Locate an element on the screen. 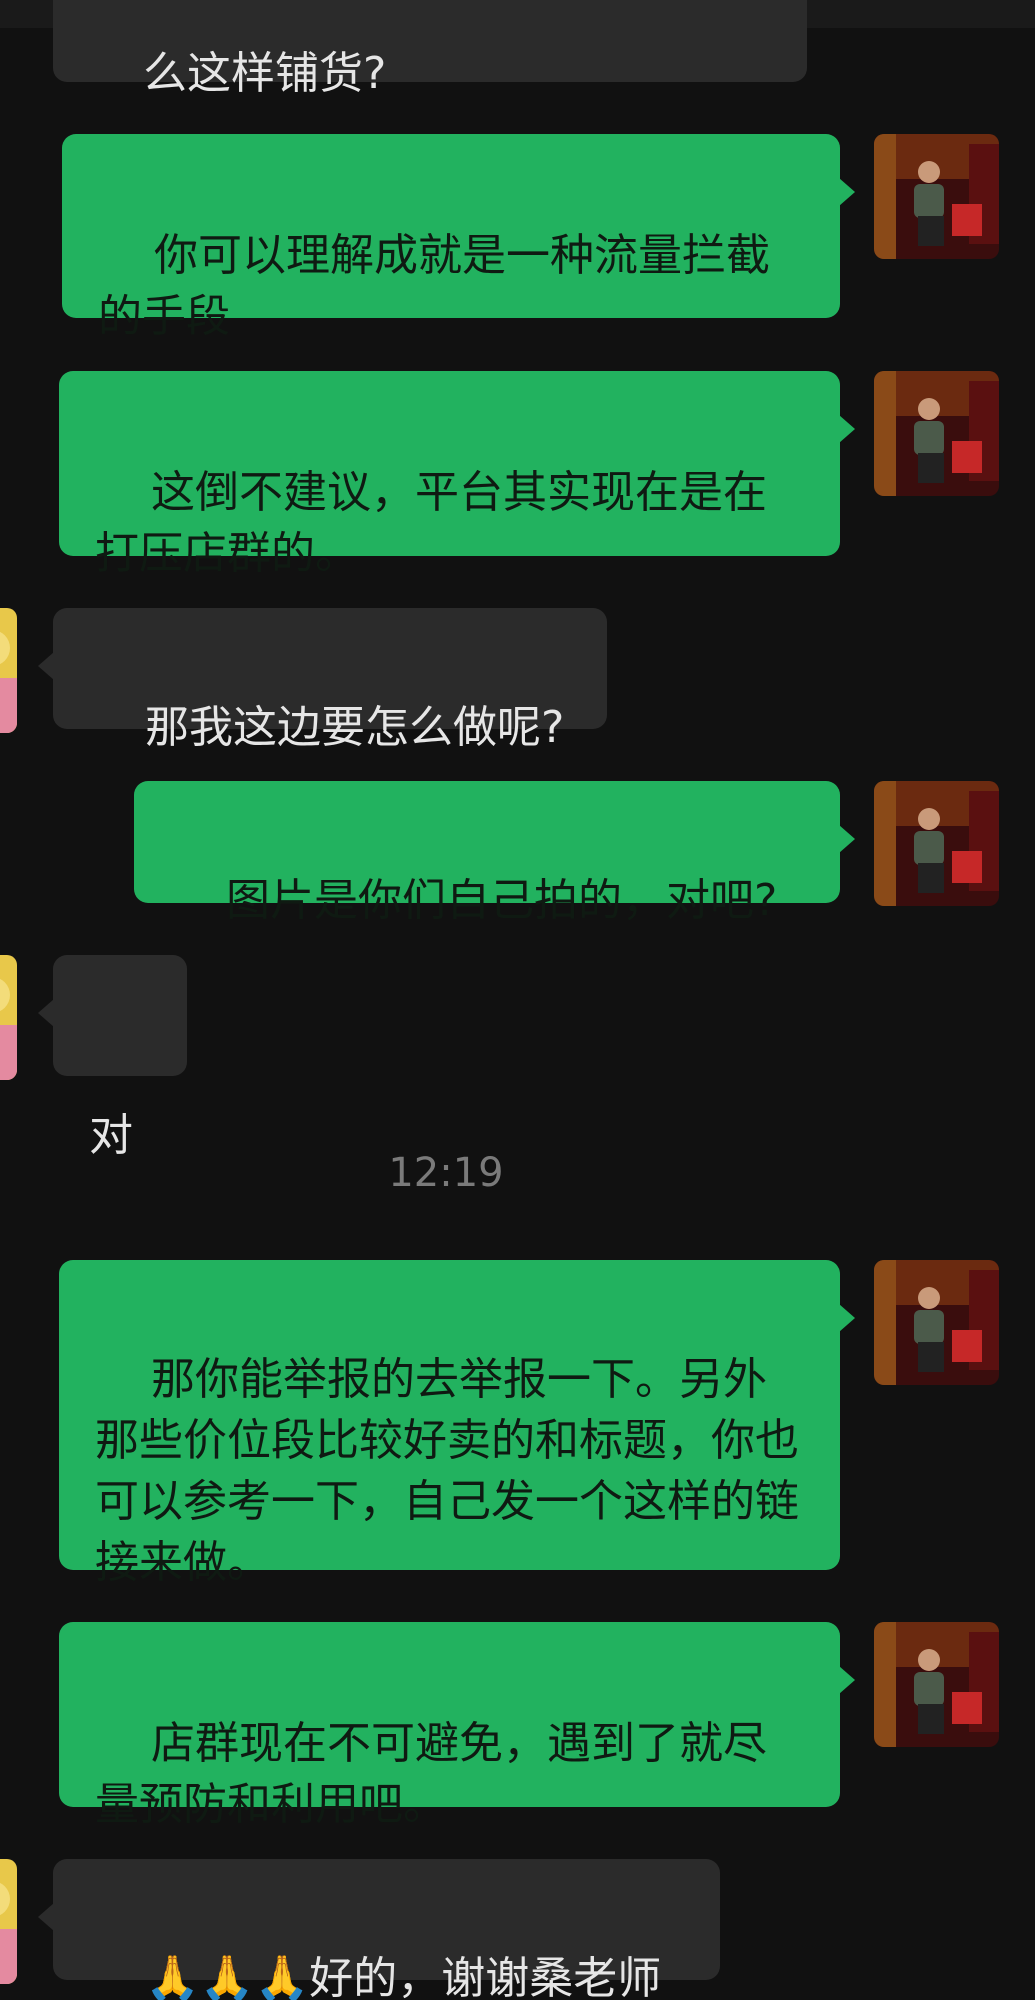 This screenshot has width=1035, height=2000. message-bubble-incoming: 对 is located at coordinates (112, 1058).